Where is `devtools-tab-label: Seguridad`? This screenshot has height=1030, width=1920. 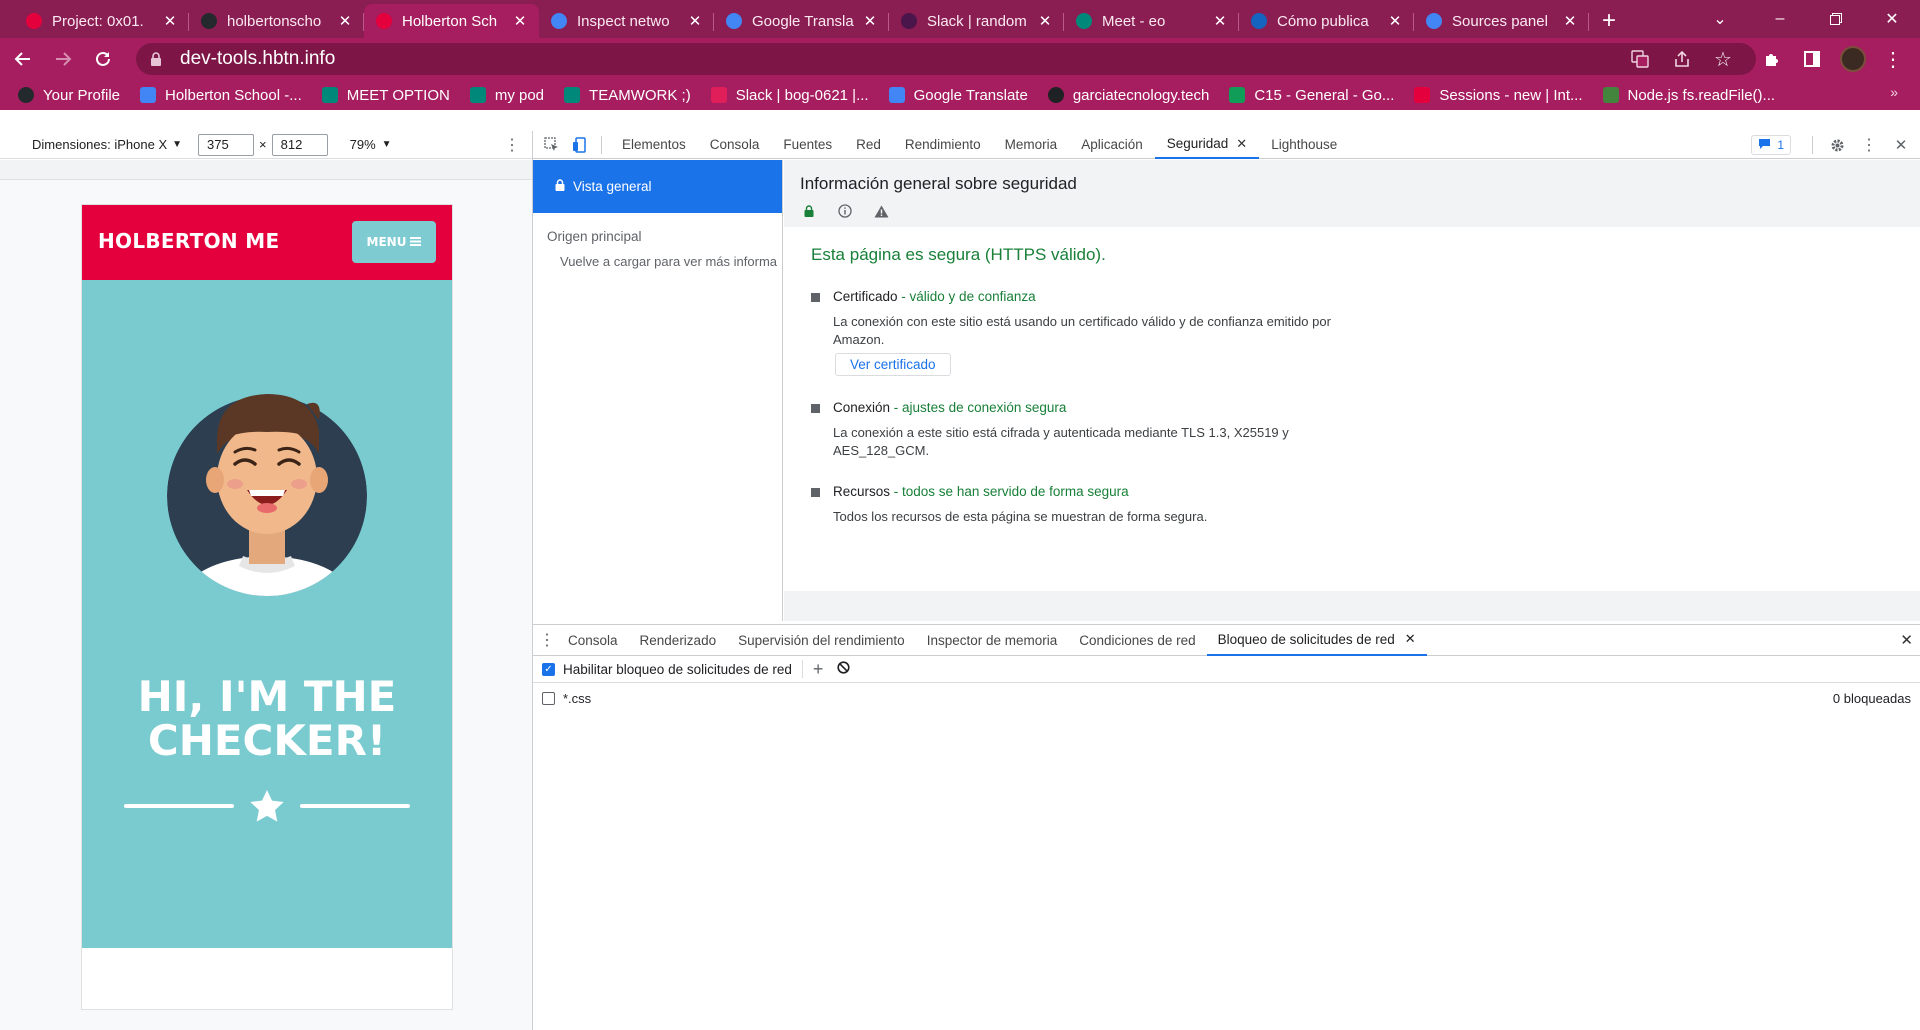 devtools-tab-label: Seguridad is located at coordinates (1198, 143).